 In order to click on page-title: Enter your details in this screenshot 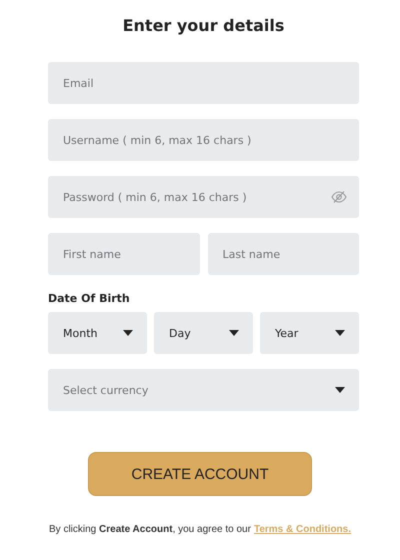, I will do `click(203, 25)`.